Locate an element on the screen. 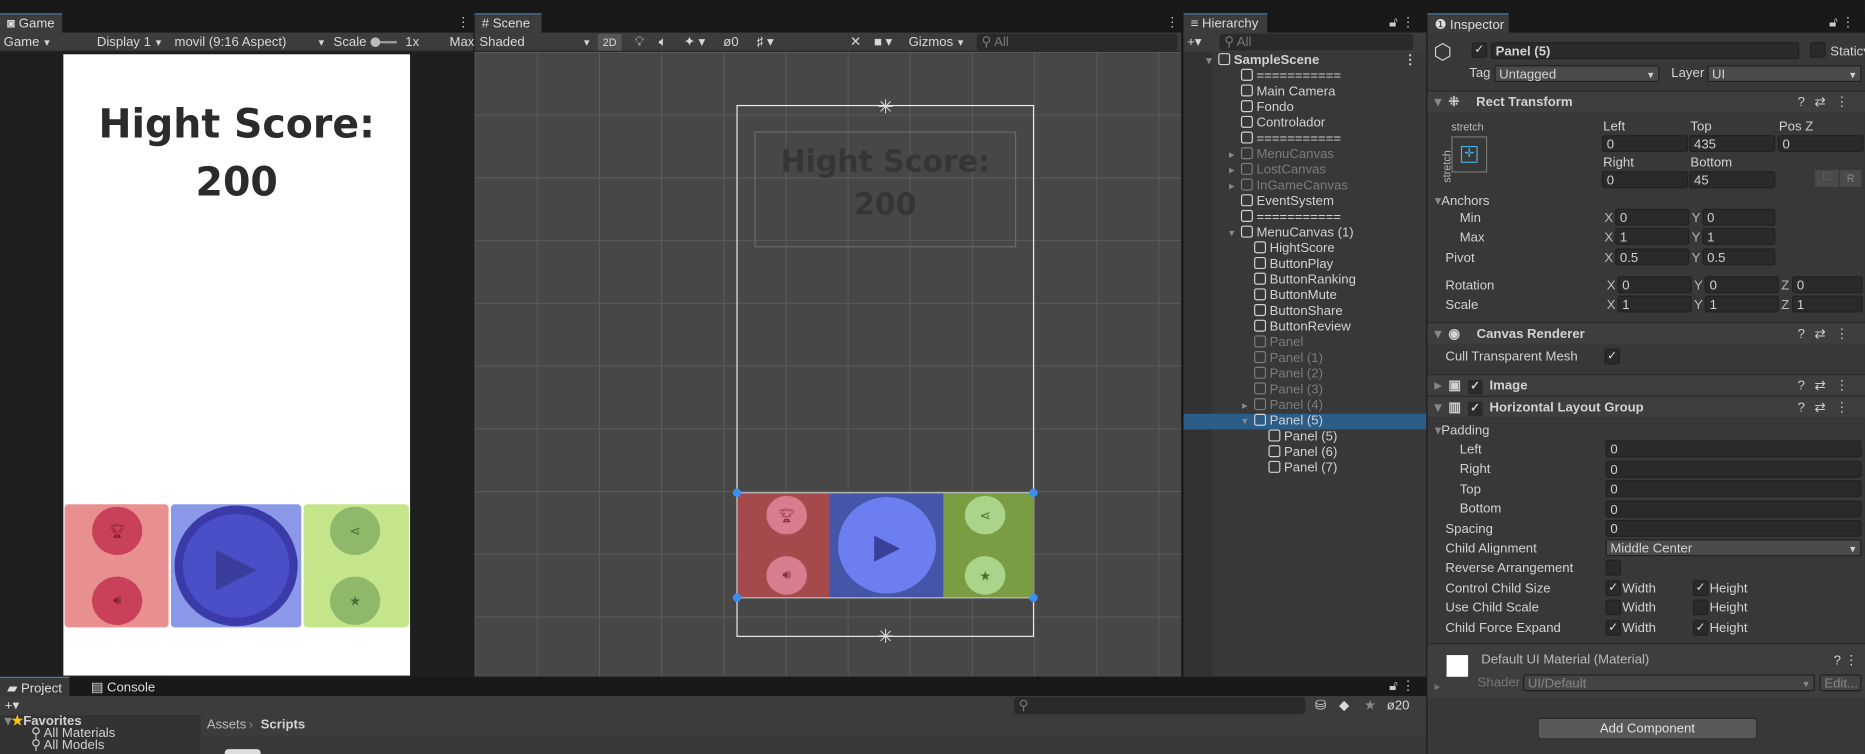 This screenshot has width=1865, height=754. 2d-toggle: 2D is located at coordinates (609, 42).